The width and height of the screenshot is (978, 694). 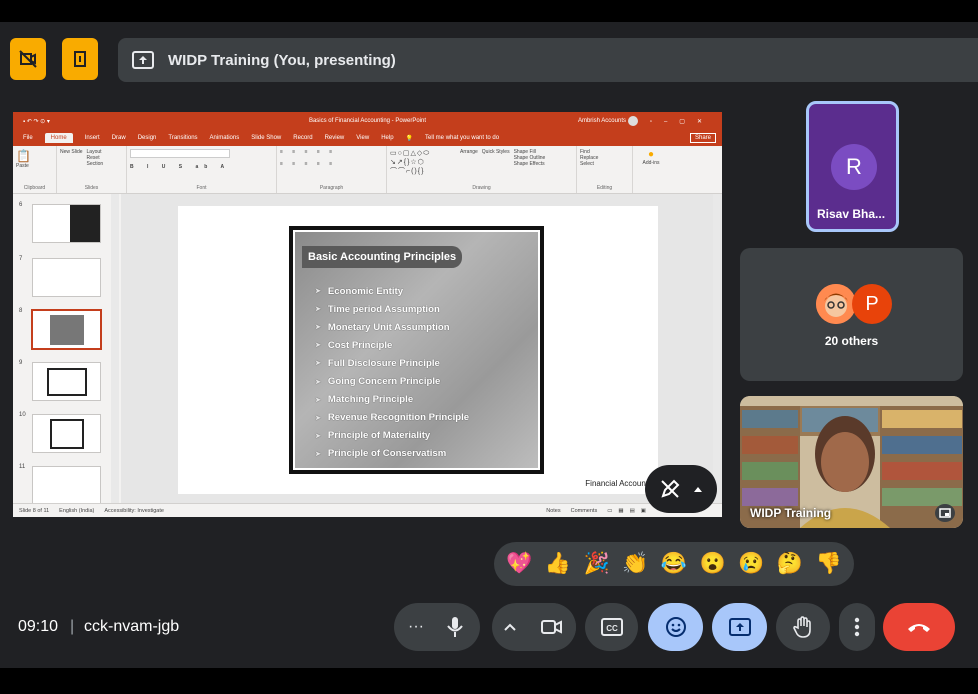 What do you see at coordinates (553, 511) in the screenshot?
I see `notes-button: Notes` at bounding box center [553, 511].